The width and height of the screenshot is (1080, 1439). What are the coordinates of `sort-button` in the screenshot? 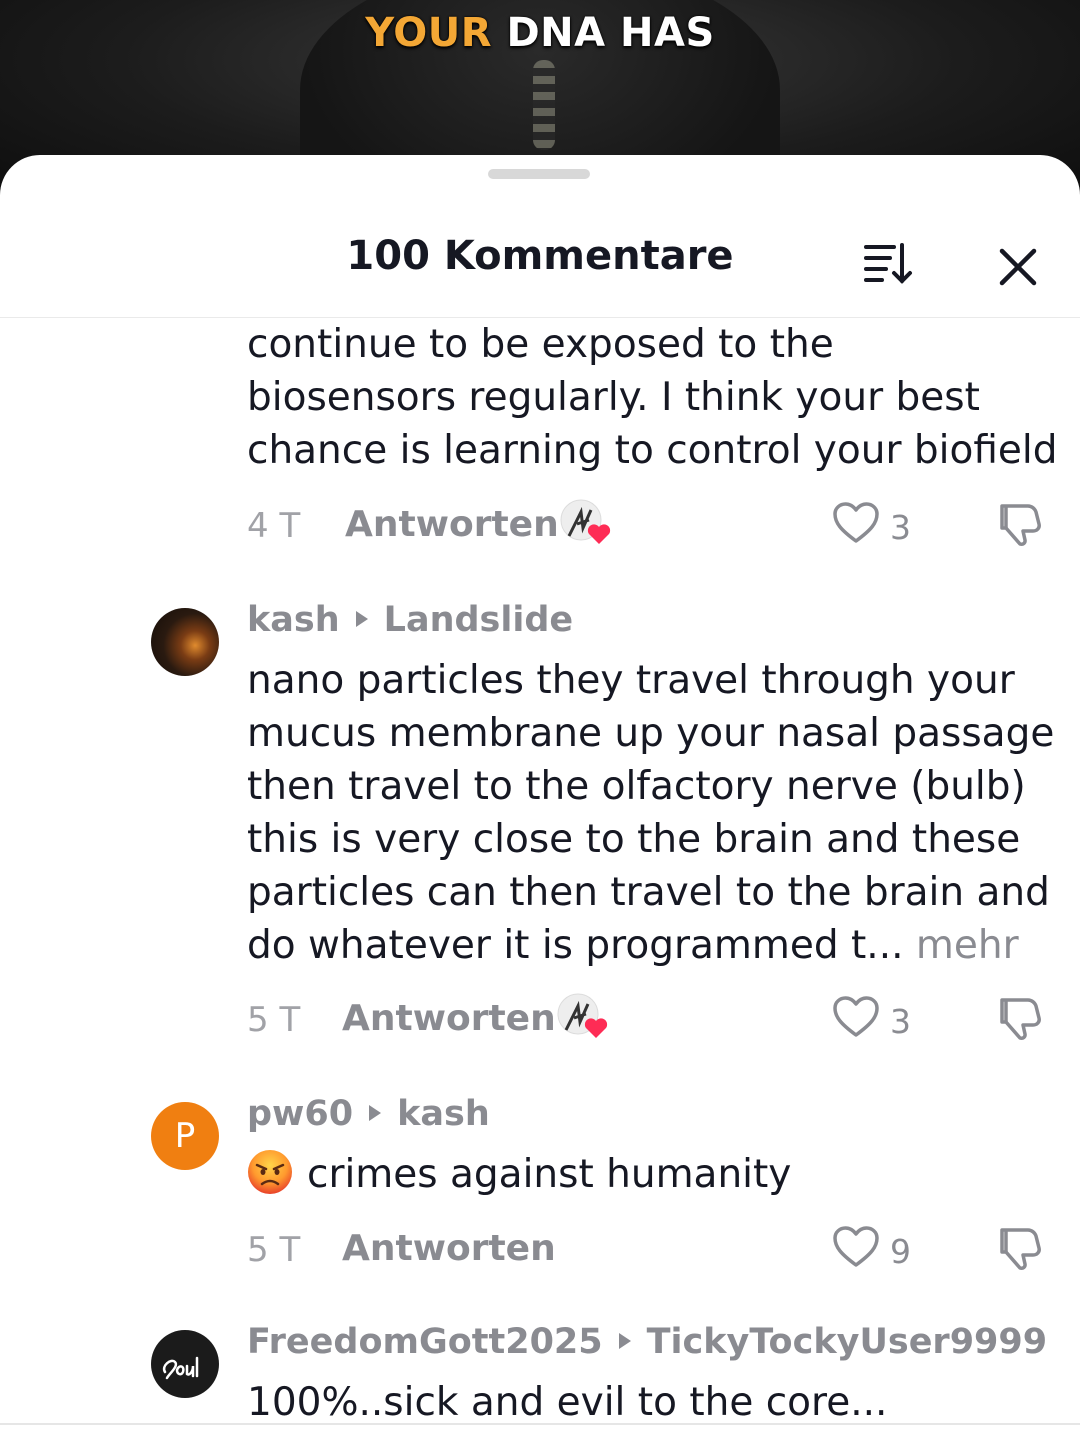 It's located at (888, 262).